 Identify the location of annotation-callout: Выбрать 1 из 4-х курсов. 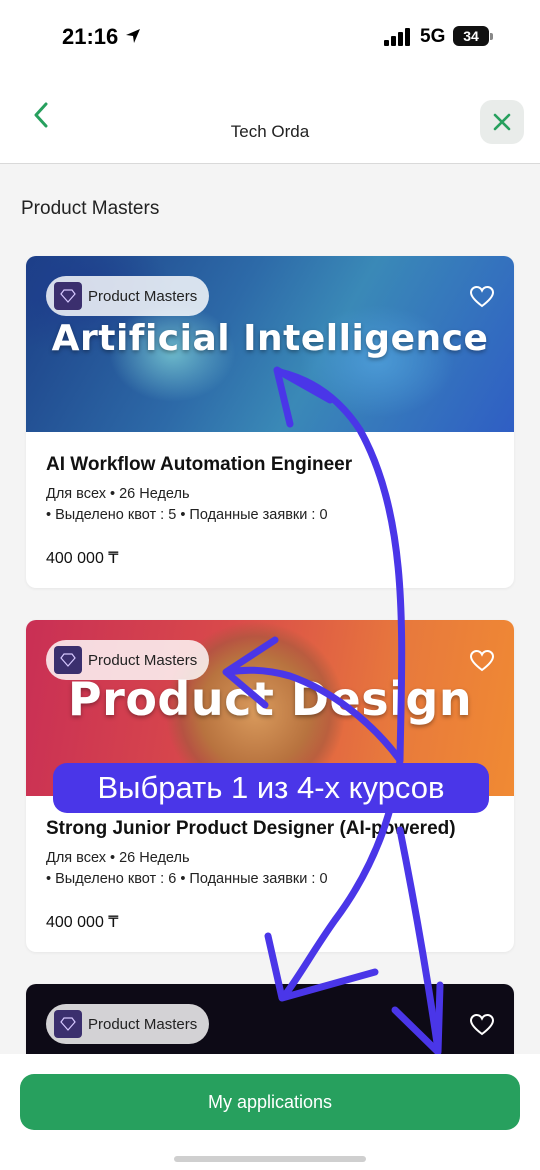
(271, 788).